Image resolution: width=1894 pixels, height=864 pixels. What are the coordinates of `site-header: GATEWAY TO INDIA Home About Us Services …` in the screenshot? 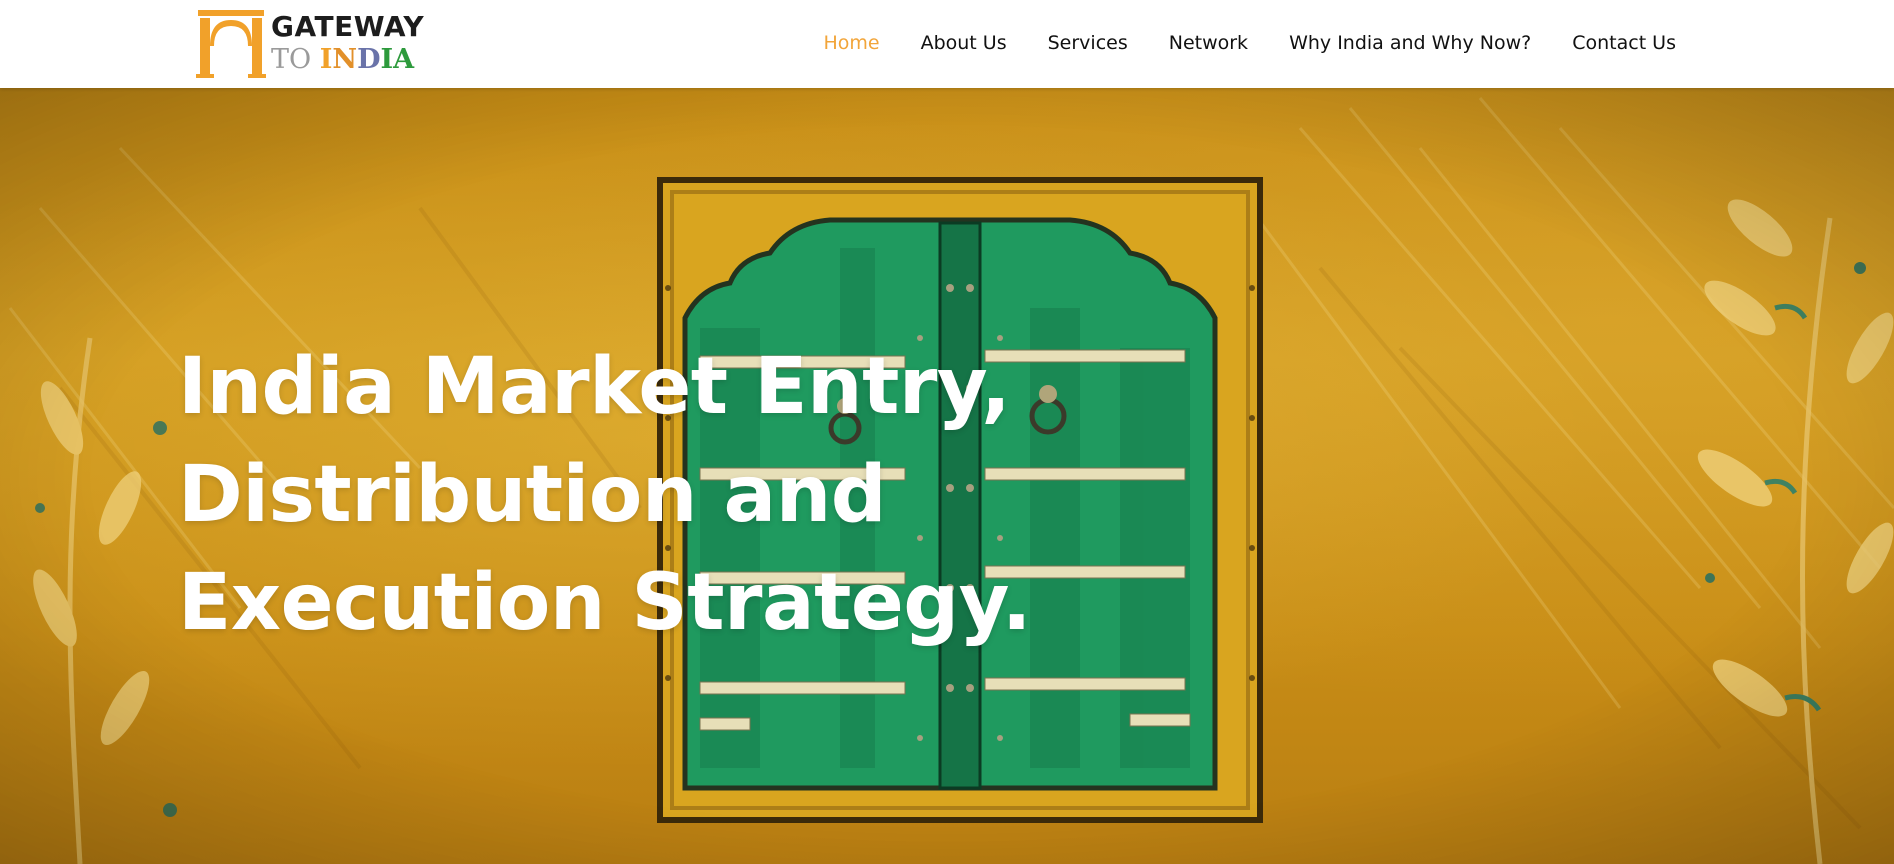 It's located at (947, 44).